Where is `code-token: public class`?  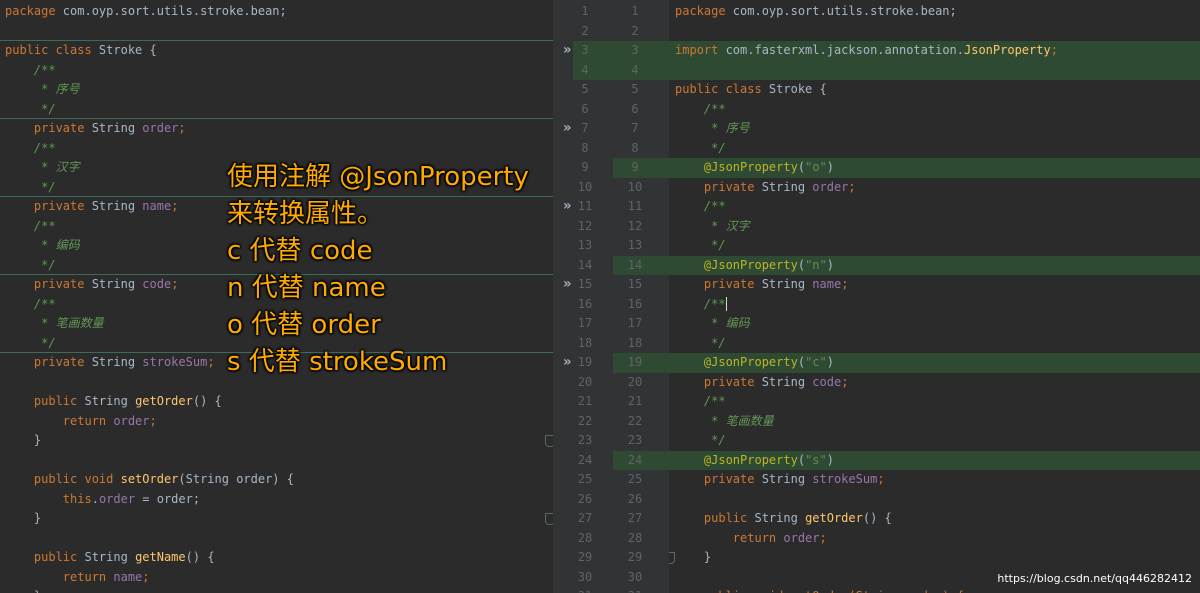 code-token: public class is located at coordinates (52, 50).